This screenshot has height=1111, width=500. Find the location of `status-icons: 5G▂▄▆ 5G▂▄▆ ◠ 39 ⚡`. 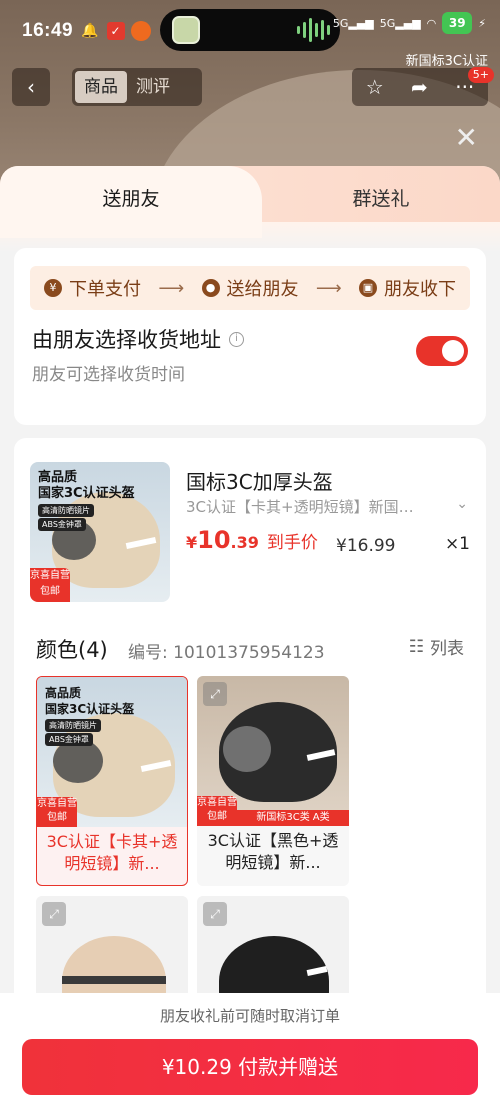

status-icons: 5G▂▄▆ 5G▂▄▆ ◠ 39 ⚡ is located at coordinates (409, 23).